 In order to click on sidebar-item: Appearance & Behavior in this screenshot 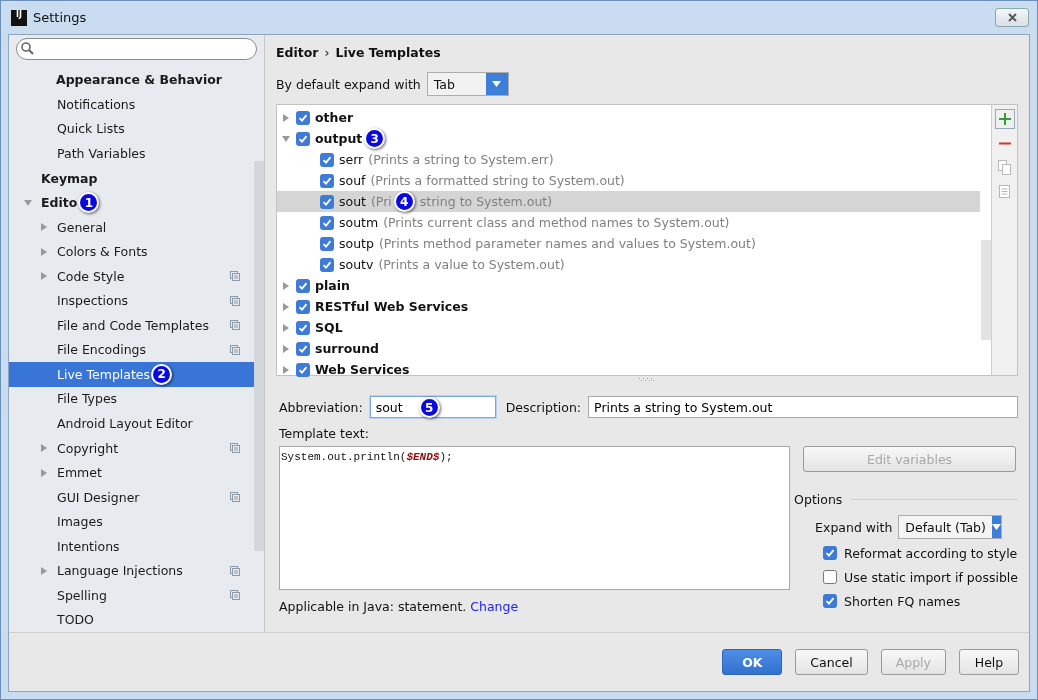, I will do `click(131, 80)`.